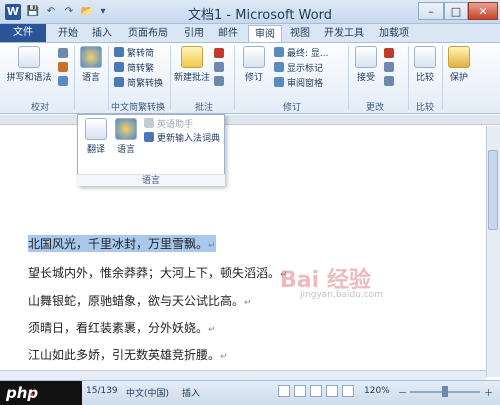 The image size is (500, 405). Describe the element at coordinates (149, 123) in the screenshot. I see `english-assistant-icon` at that location.